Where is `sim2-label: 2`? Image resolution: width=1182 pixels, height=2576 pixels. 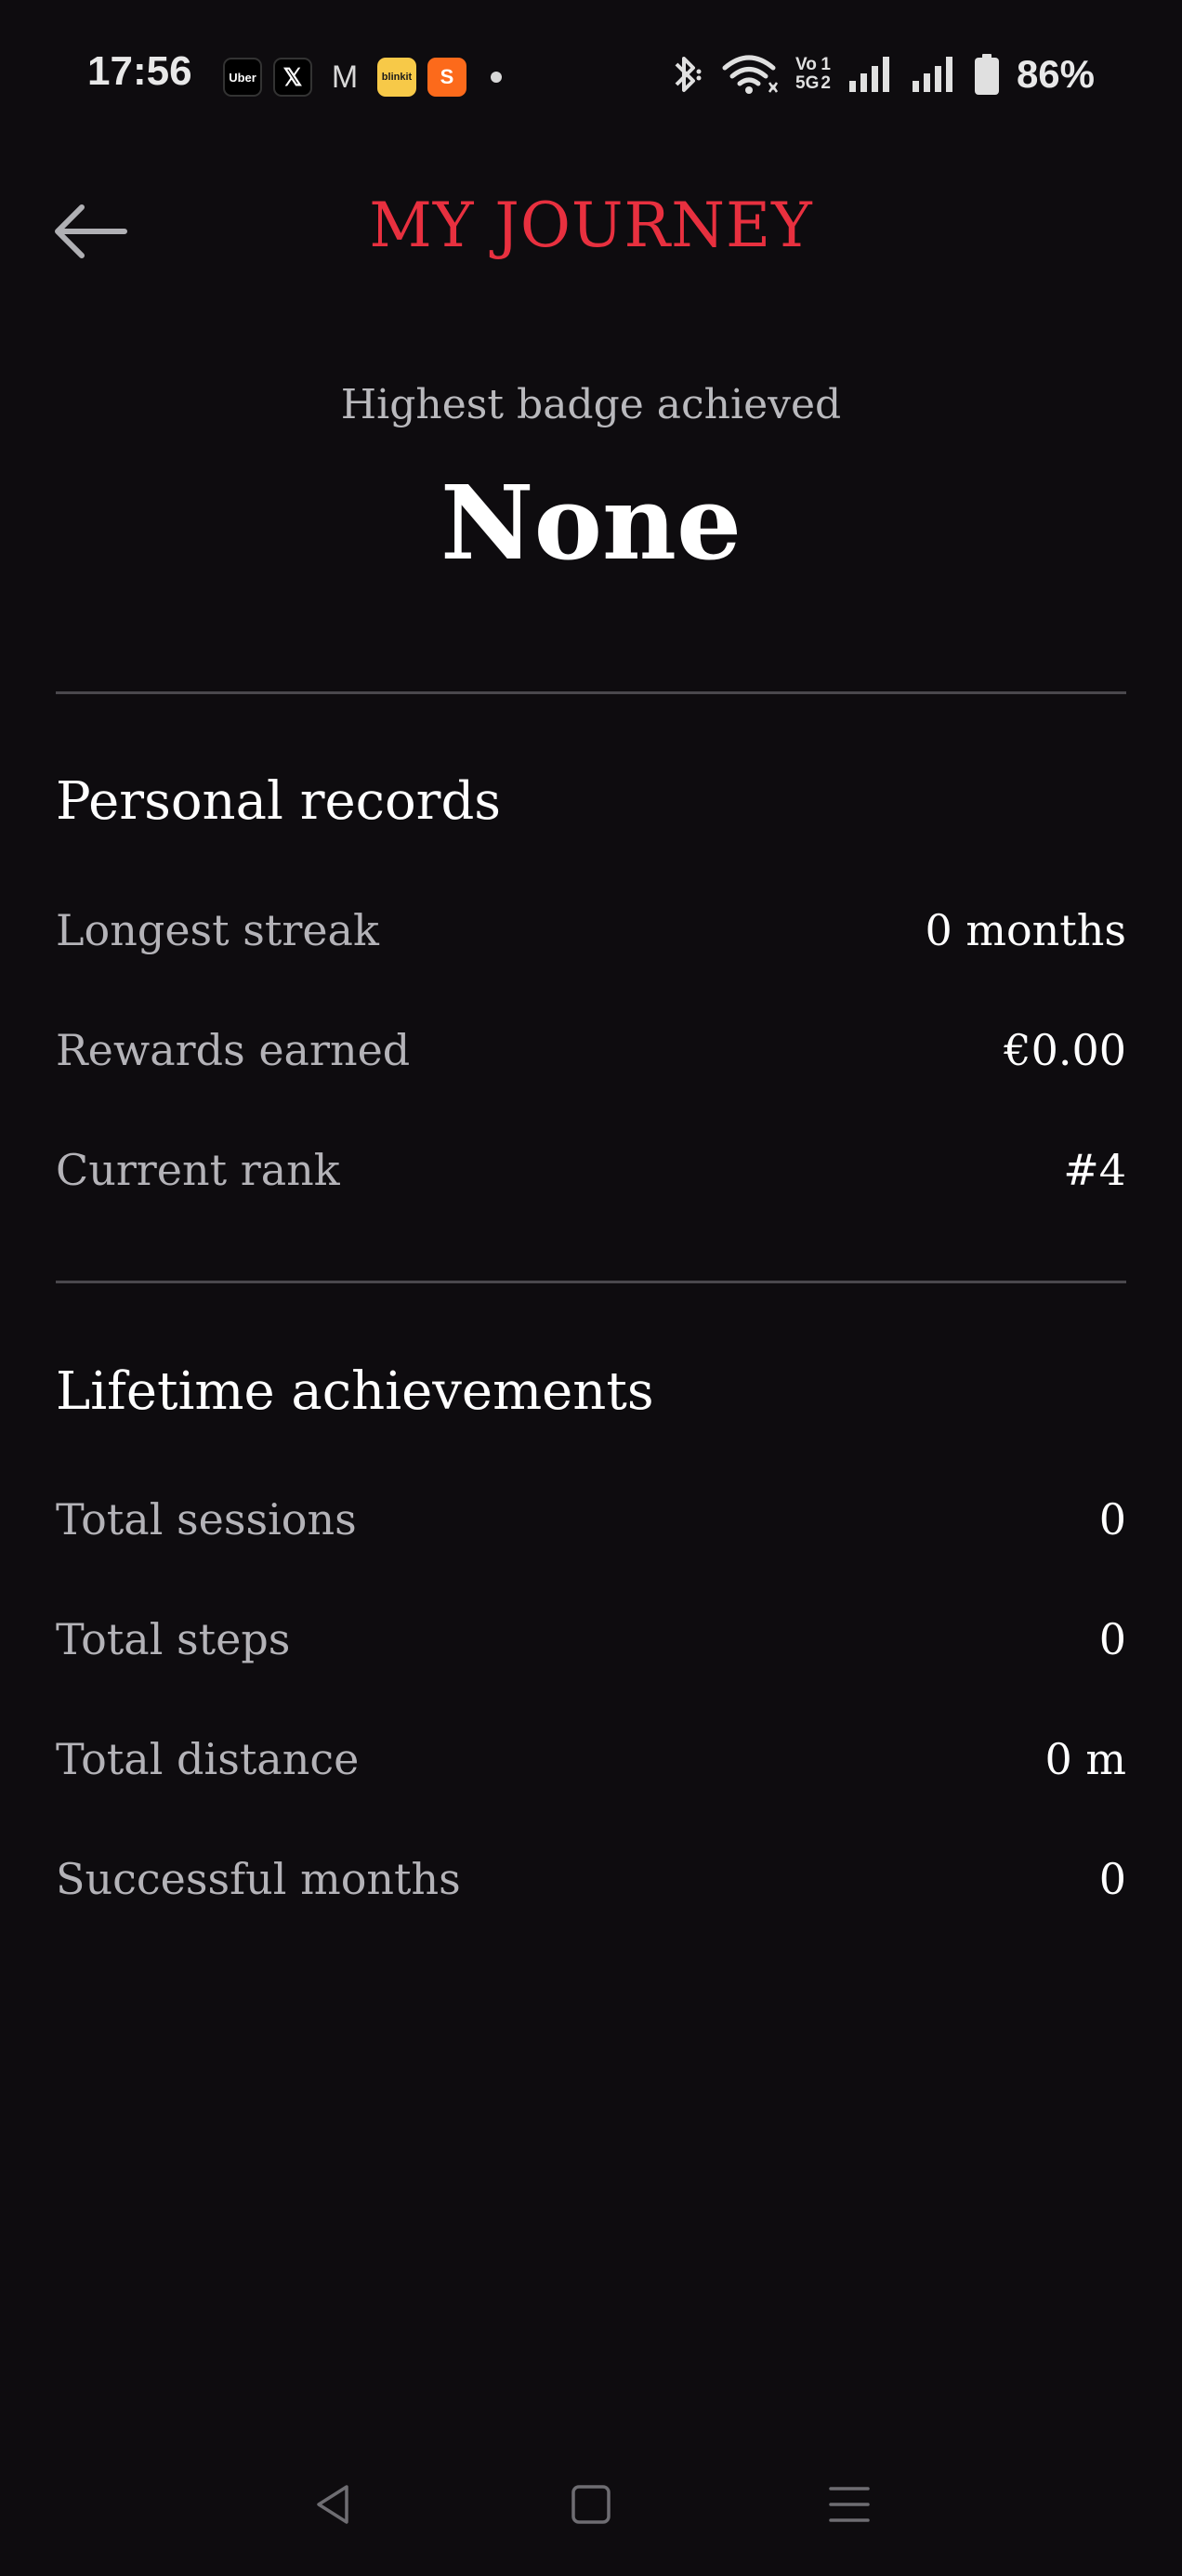
sim2-label: 2 is located at coordinates (826, 83).